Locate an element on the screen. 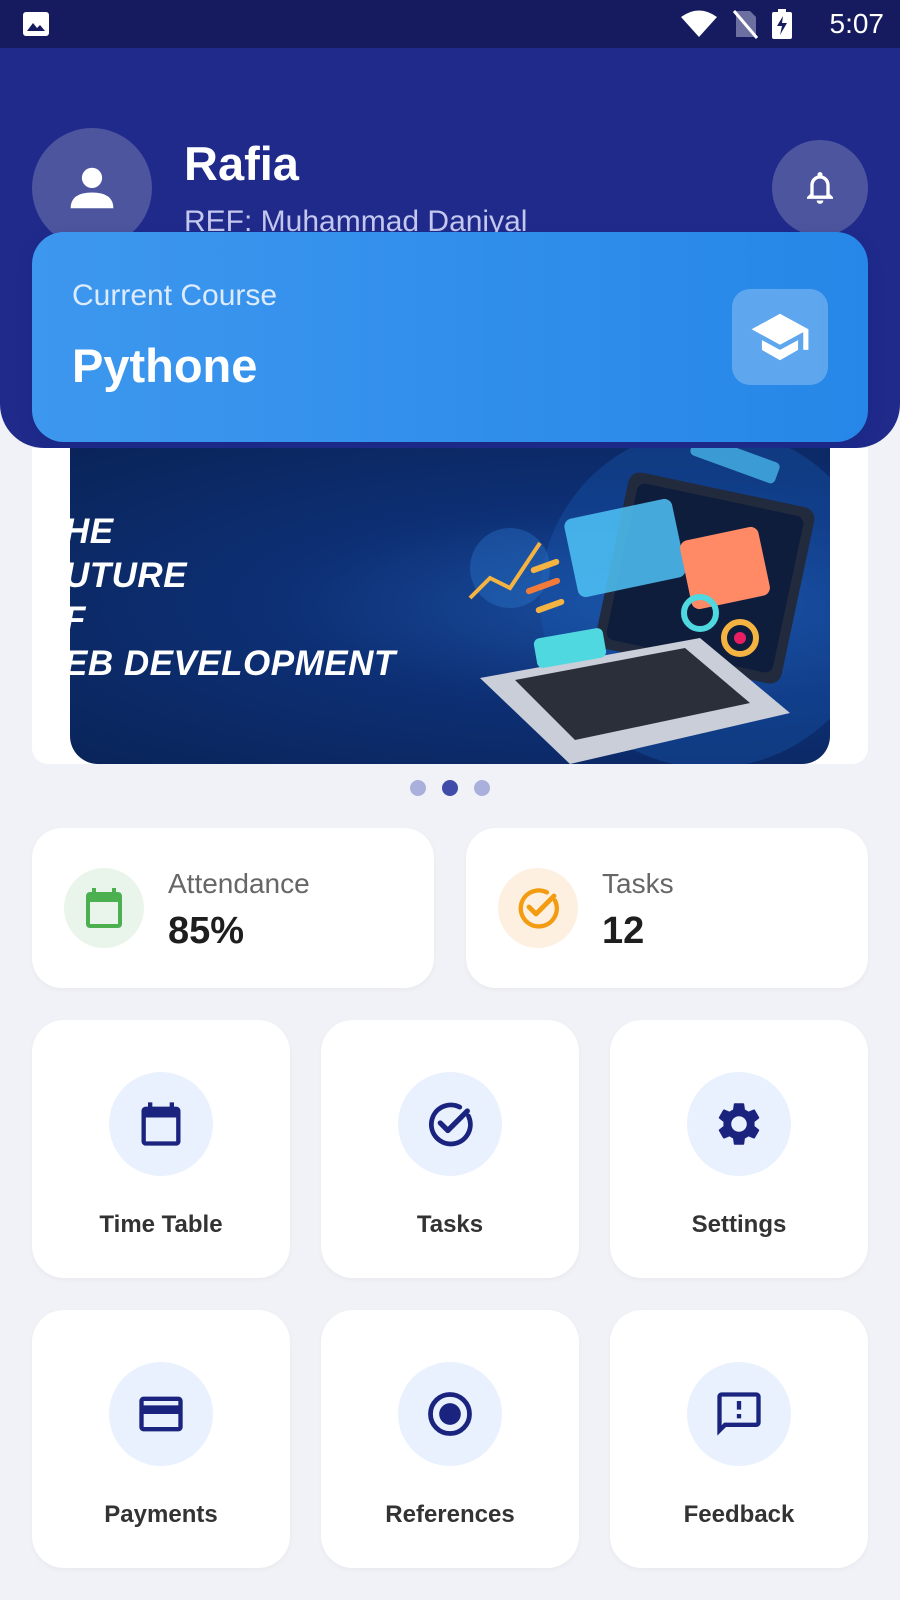  tasks-stat-label: Tasks is located at coordinates (638, 883).